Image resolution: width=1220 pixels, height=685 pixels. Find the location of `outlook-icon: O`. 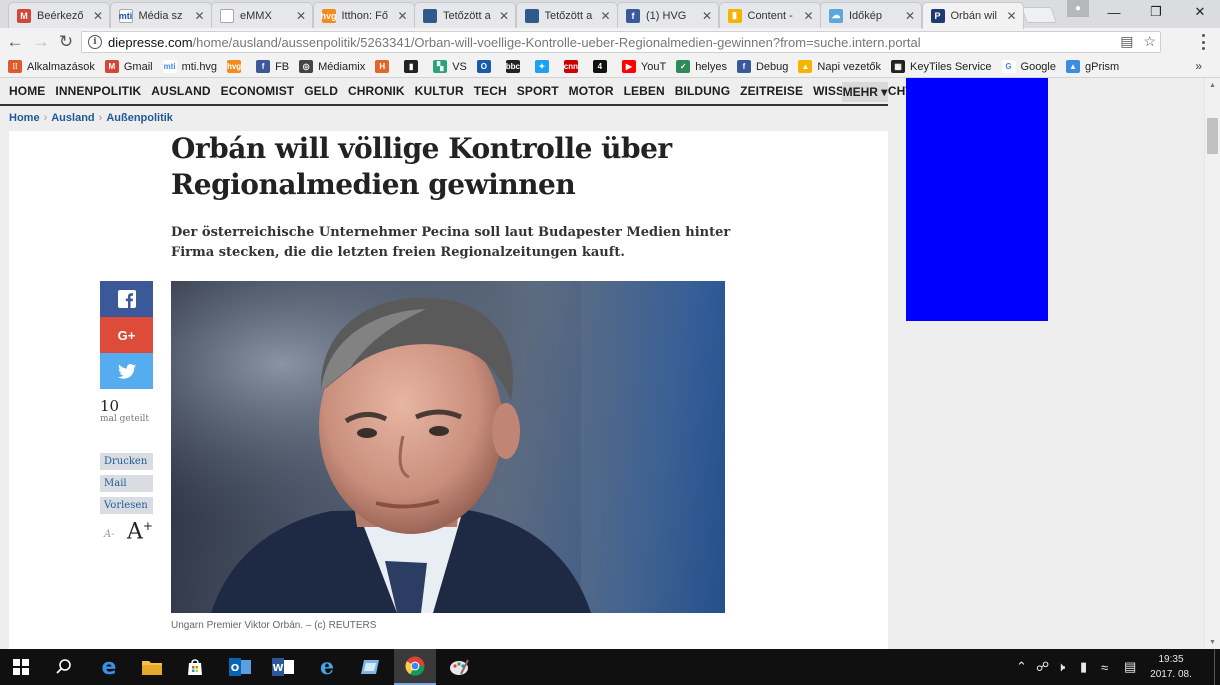

outlook-icon: O is located at coordinates (240, 667).